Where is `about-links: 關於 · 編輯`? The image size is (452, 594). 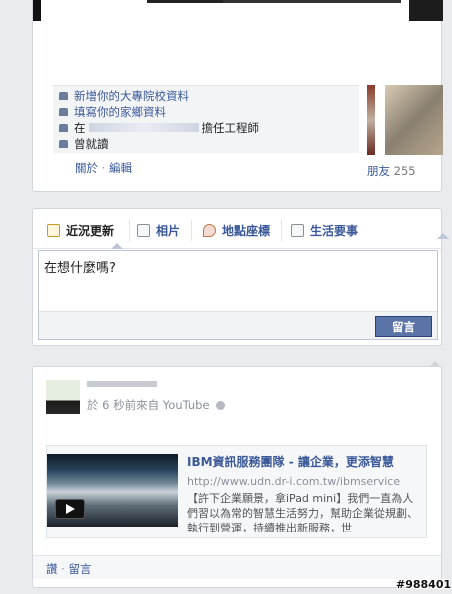
about-links: 關於 · 編輯 is located at coordinates (103, 168).